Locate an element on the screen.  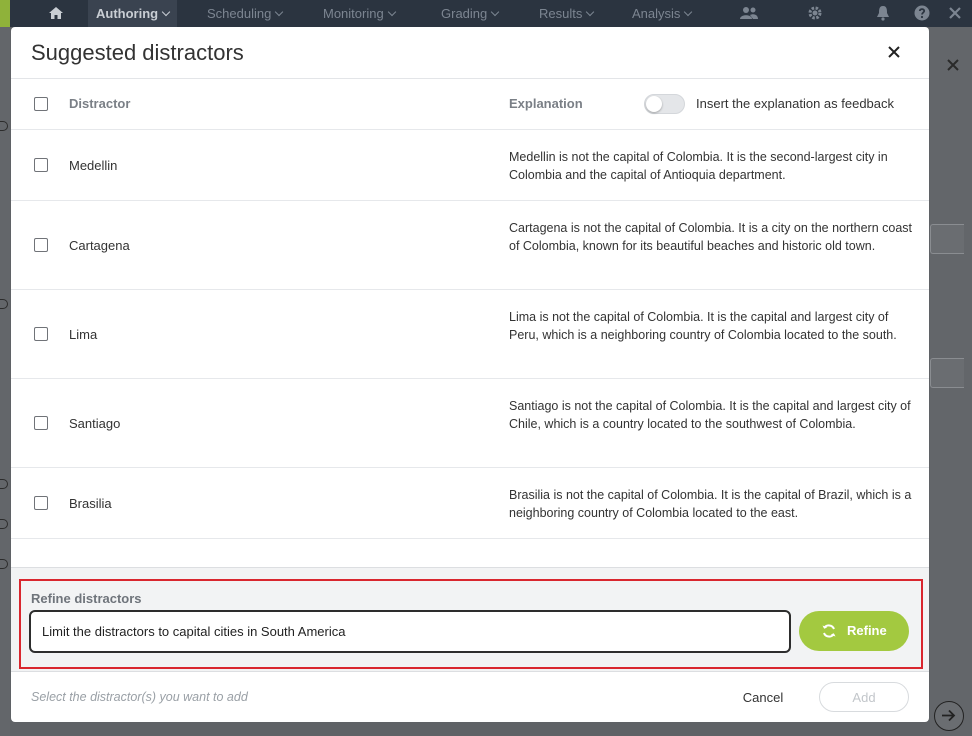
insert-feedback-label: Insert the explanation as feedback is located at coordinates (795, 103).